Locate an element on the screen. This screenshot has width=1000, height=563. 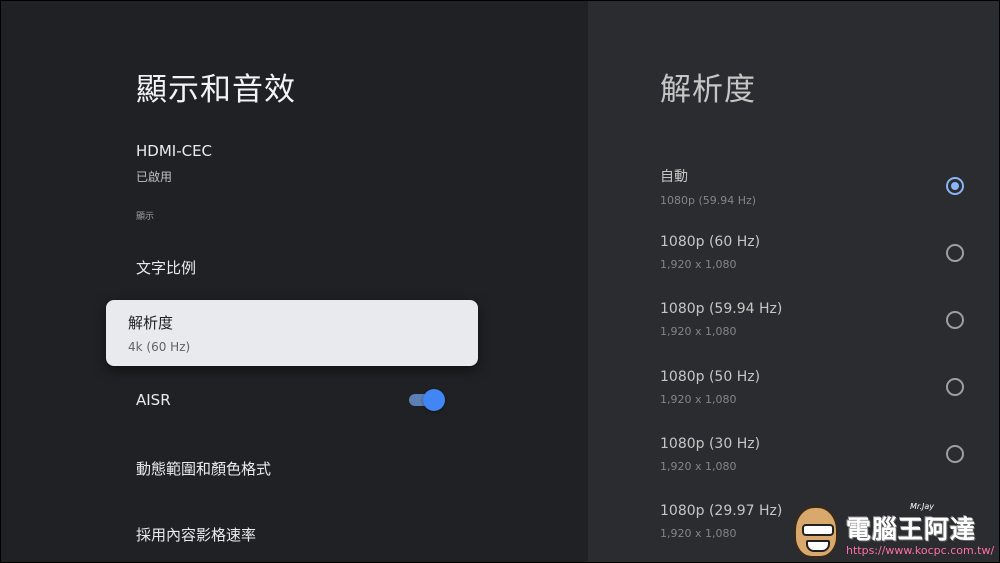
menu-item-dynamic-range: 動態範圍和顏色格式 is located at coordinates (203, 468).